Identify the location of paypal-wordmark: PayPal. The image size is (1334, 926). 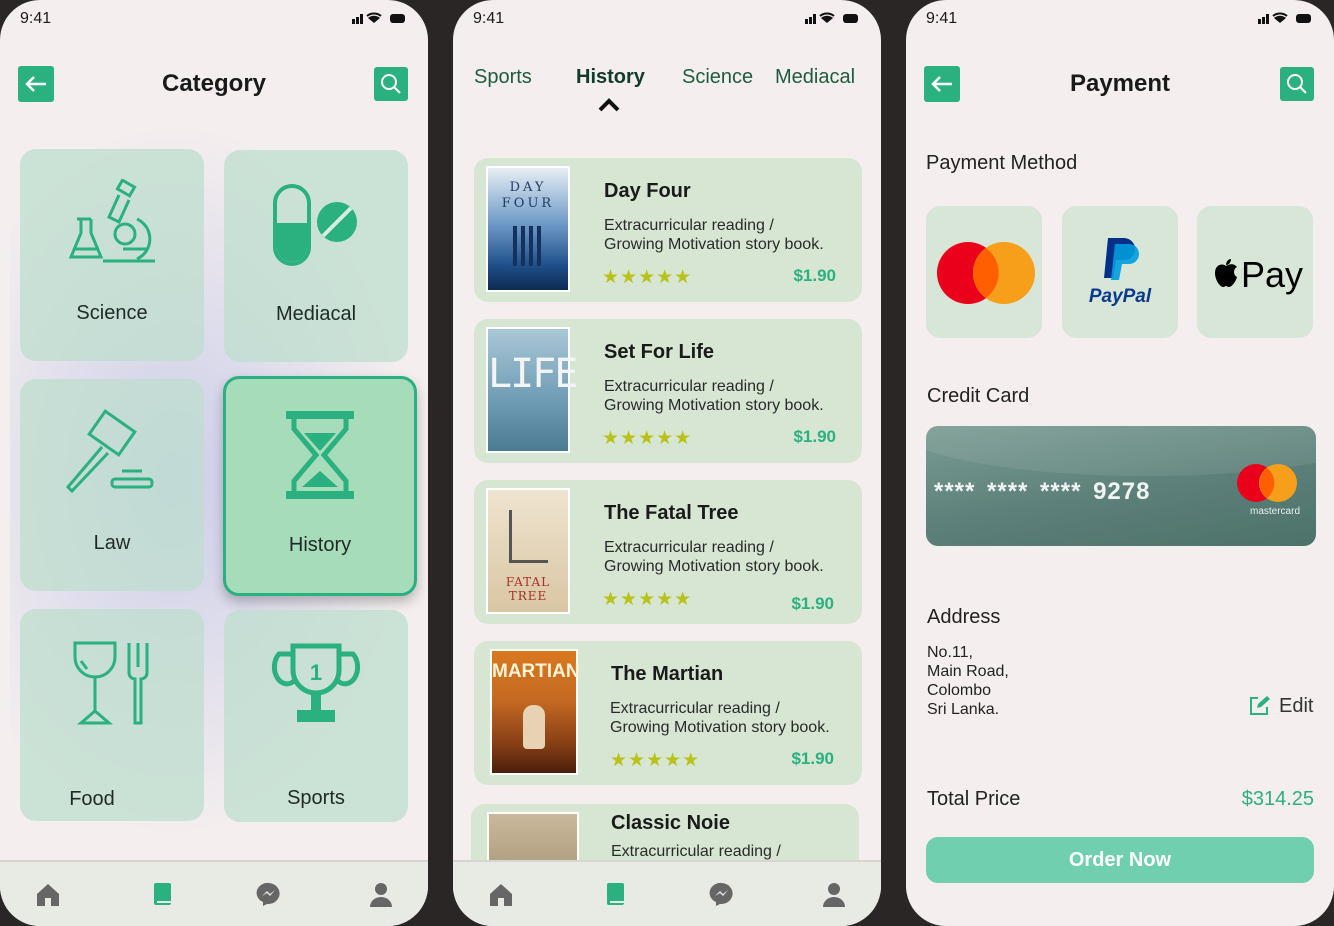
(1120, 296).